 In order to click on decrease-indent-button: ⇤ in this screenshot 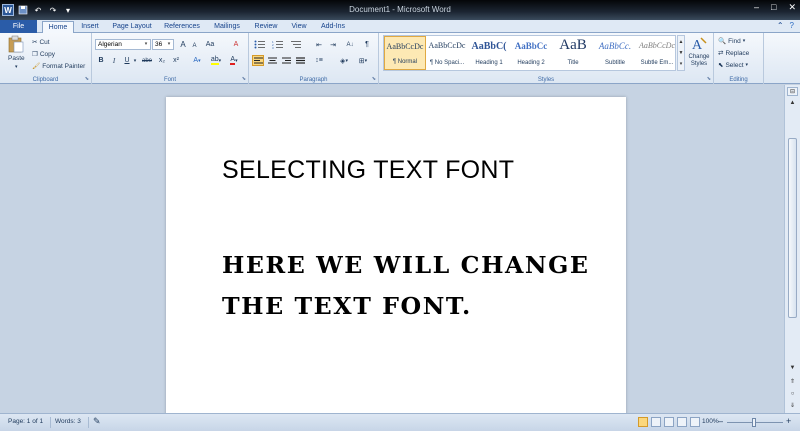, I will do `click(319, 44)`.